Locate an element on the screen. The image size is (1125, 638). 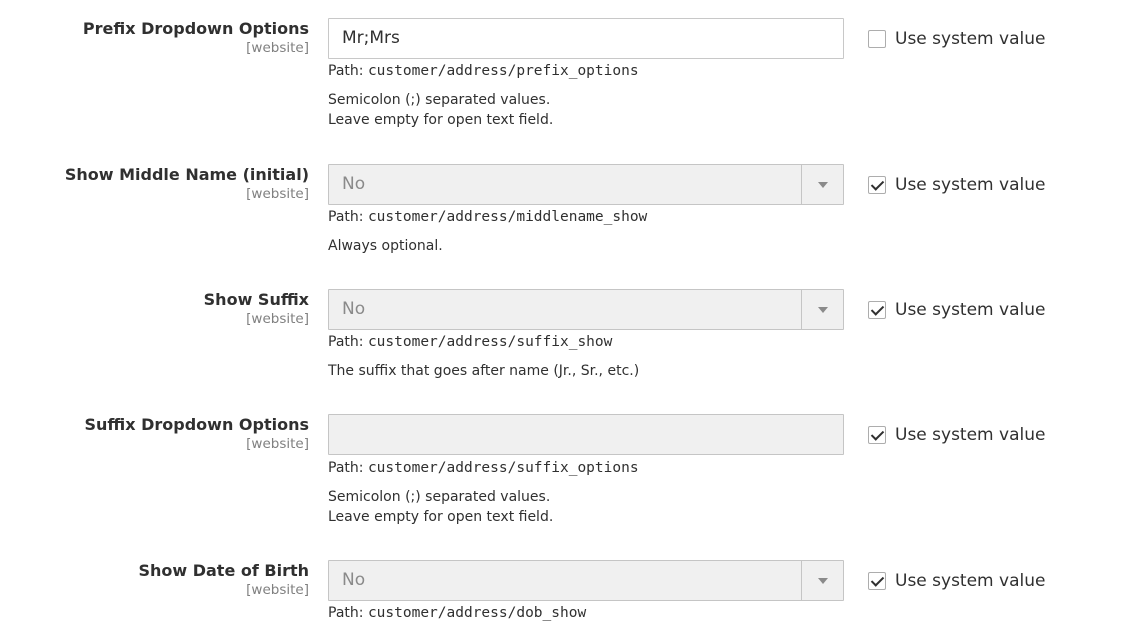
field-label-block: Show Date of Birth [website] is located at coordinates (159, 579).